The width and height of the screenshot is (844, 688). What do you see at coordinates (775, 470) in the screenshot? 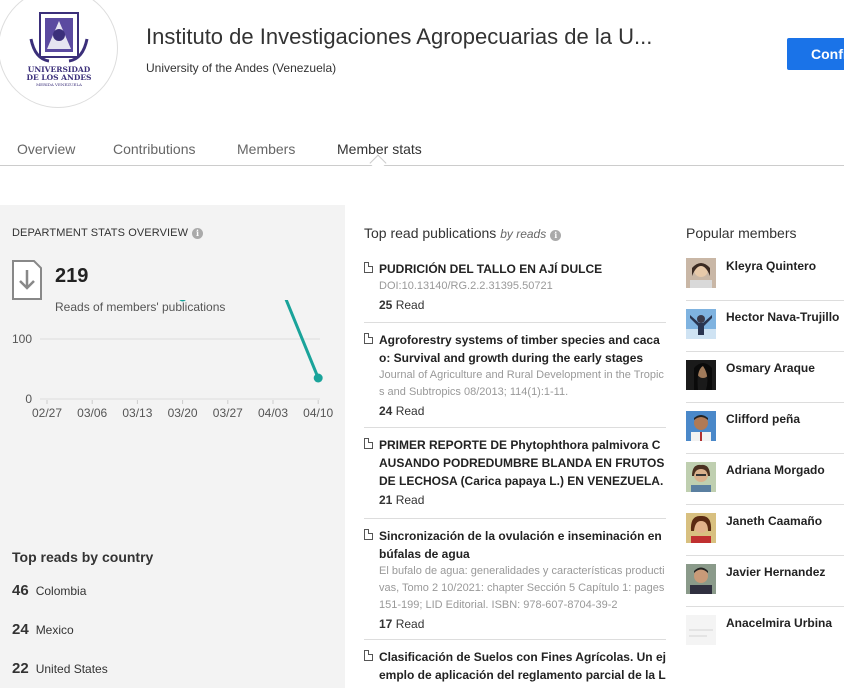
I see `member-name: Adriana Morgado` at bounding box center [775, 470].